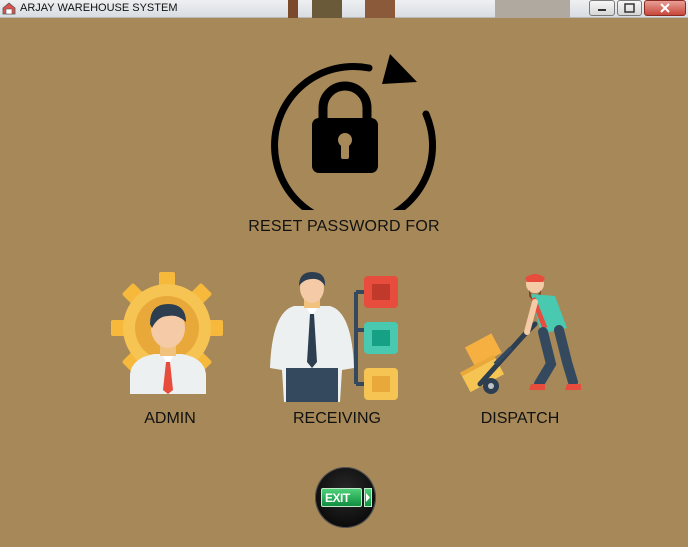  I want to click on minimize-icon, so click(602, 10).